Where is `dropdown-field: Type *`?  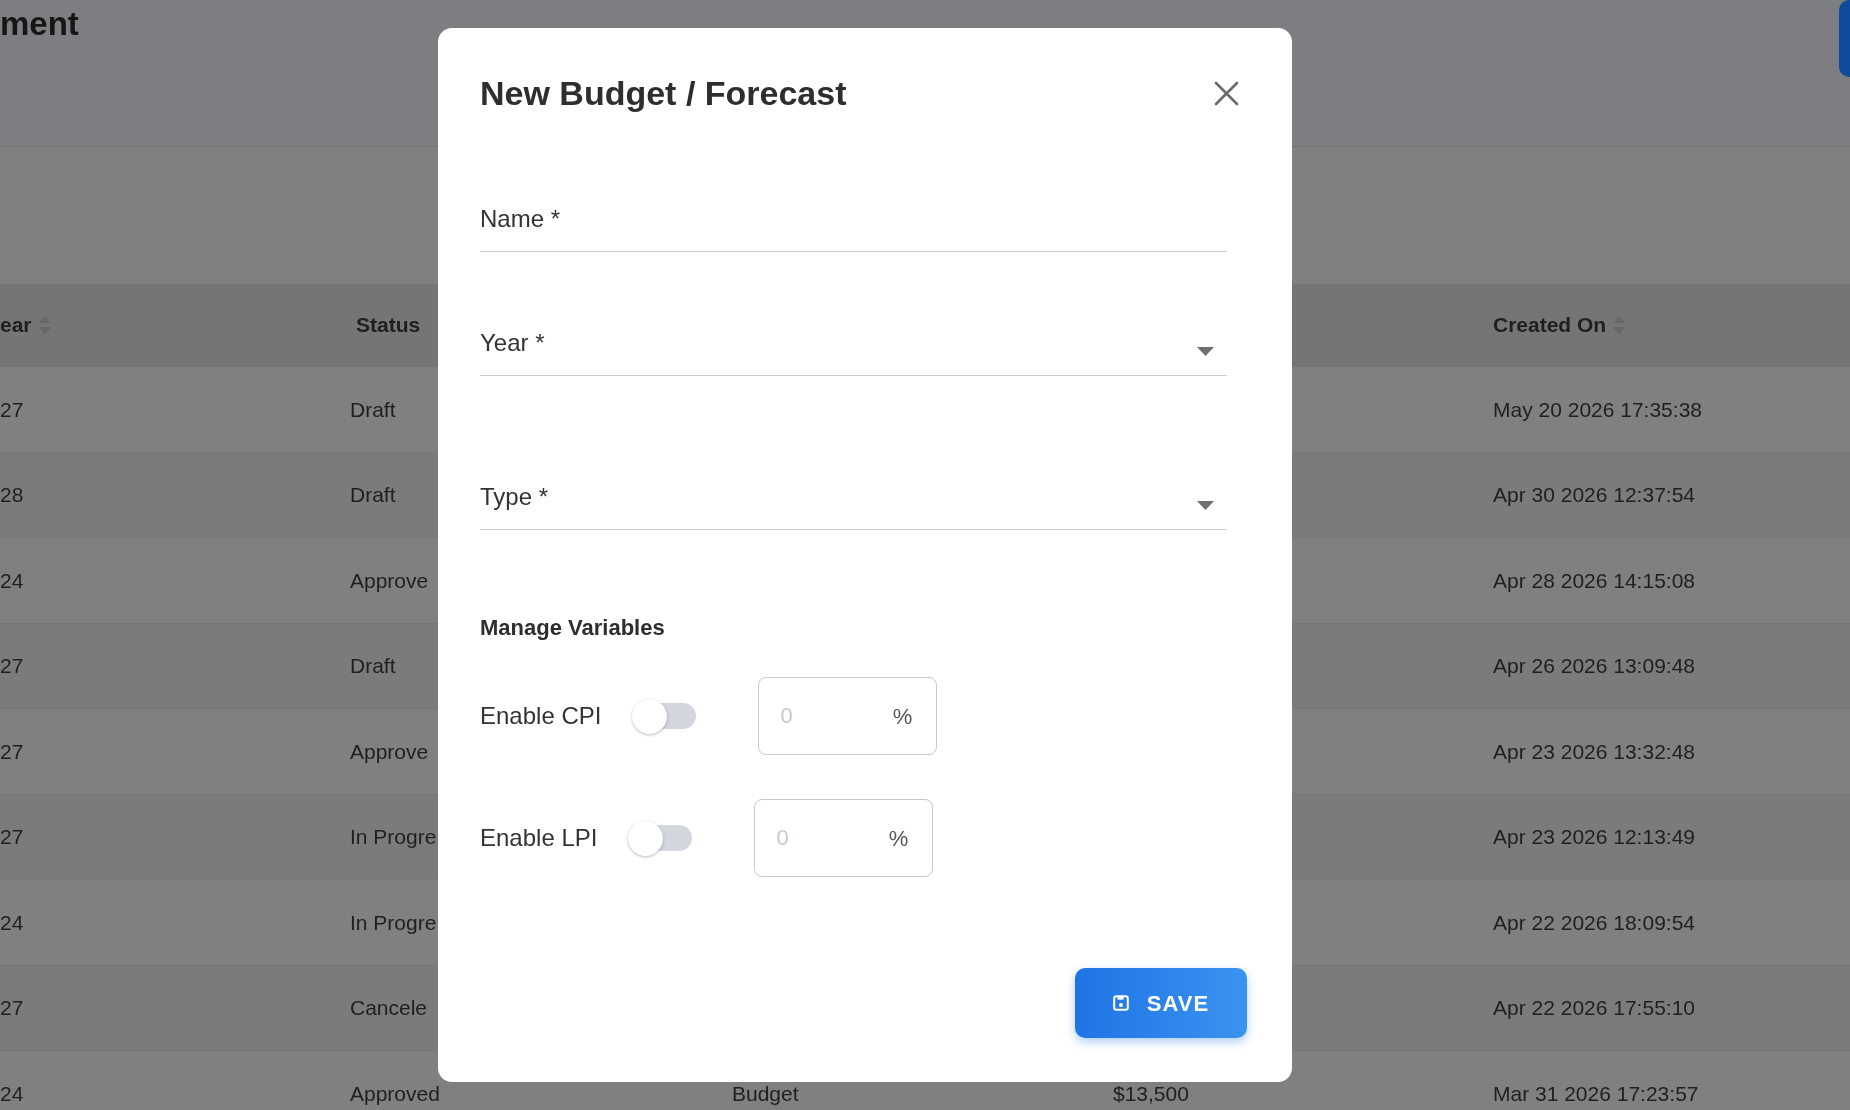 dropdown-field: Type * is located at coordinates (853, 503).